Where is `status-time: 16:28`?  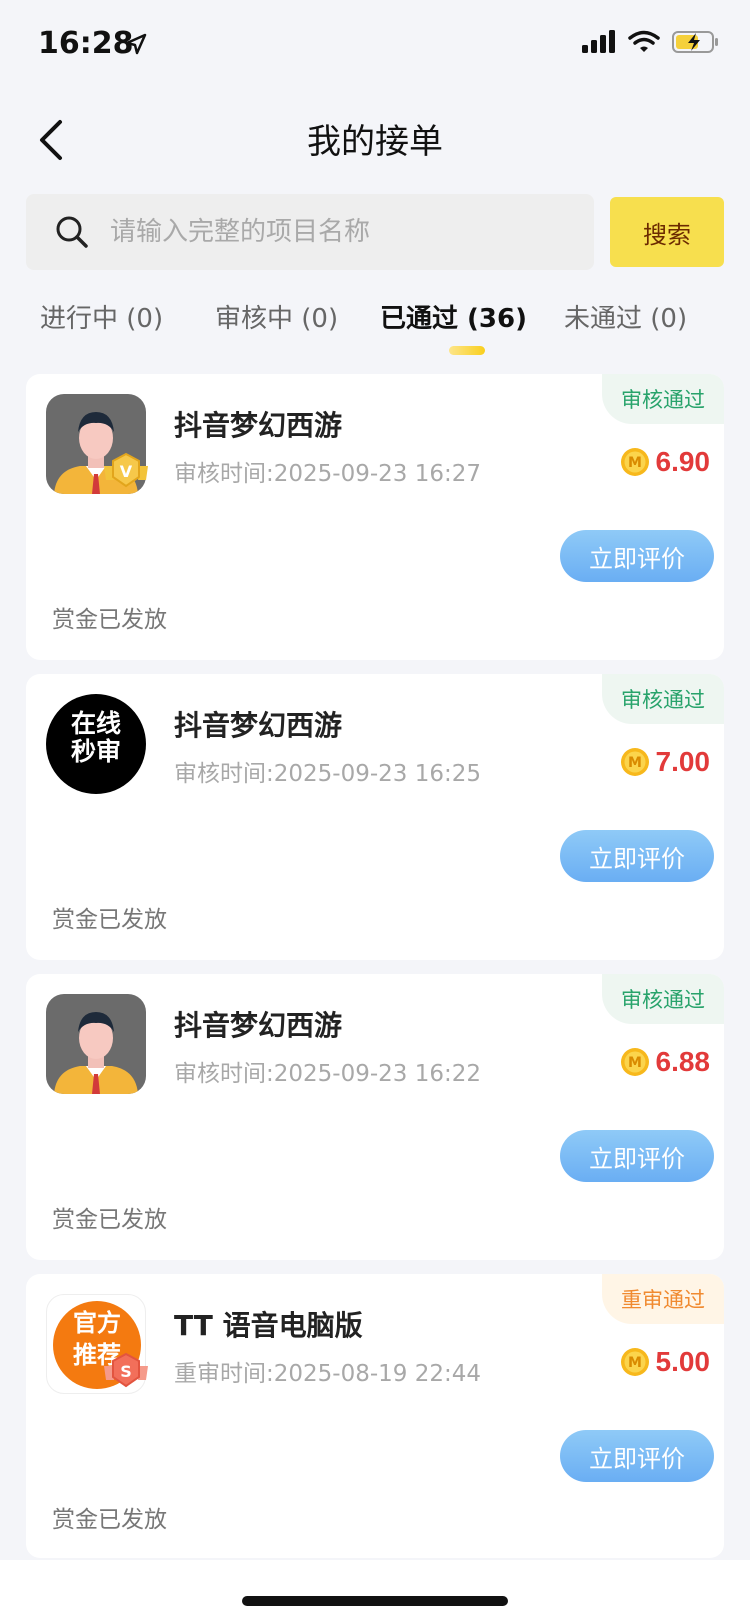
status-time: 16:28 is located at coordinates (86, 43).